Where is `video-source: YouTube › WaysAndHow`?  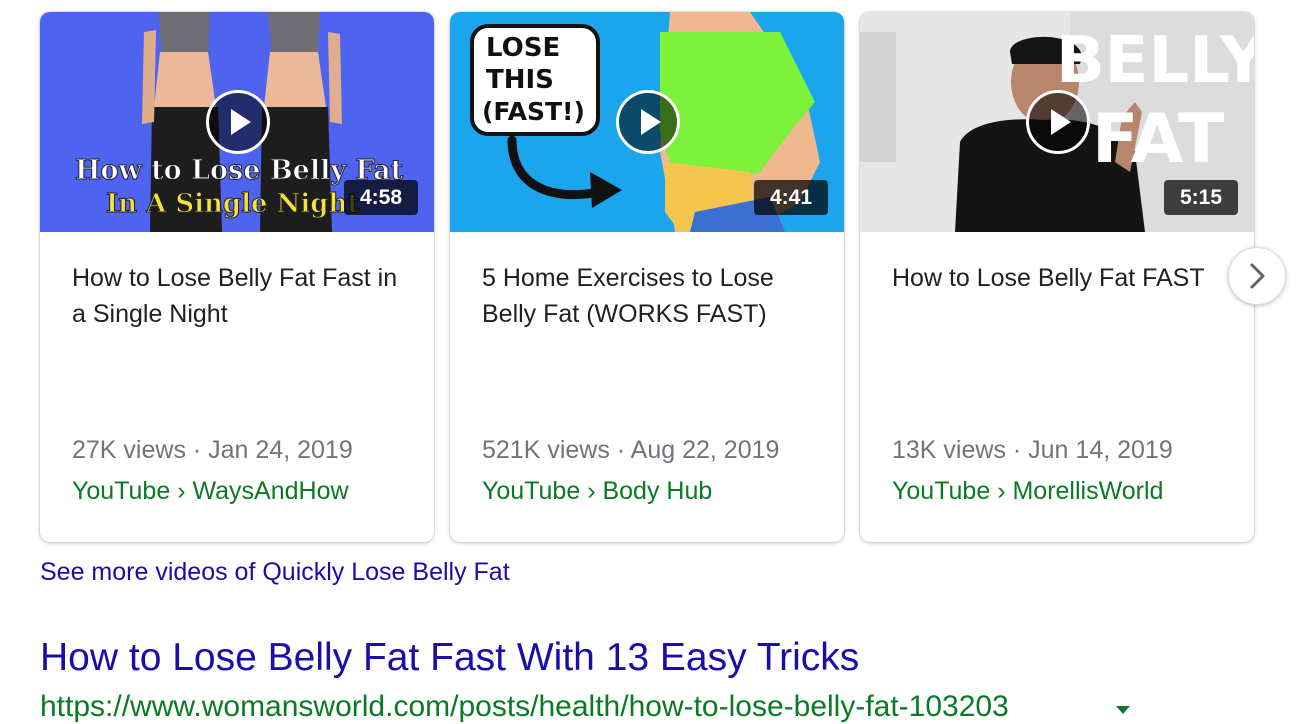
video-source: YouTube › WaysAndHow is located at coordinates (210, 491).